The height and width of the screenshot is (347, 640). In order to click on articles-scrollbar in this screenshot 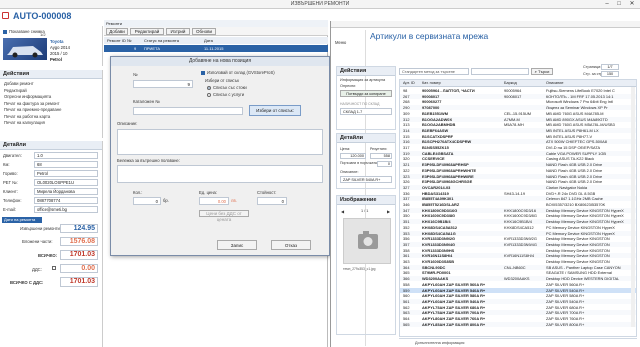, I will do `click(633, 207)`.